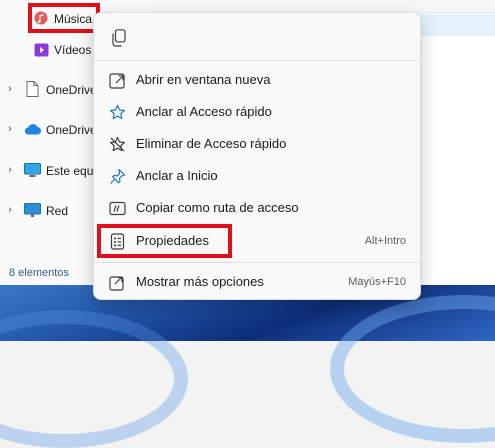 This screenshot has height=448, width=495. What do you see at coordinates (41, 51) in the screenshot?
I see `video-icon` at bounding box center [41, 51].